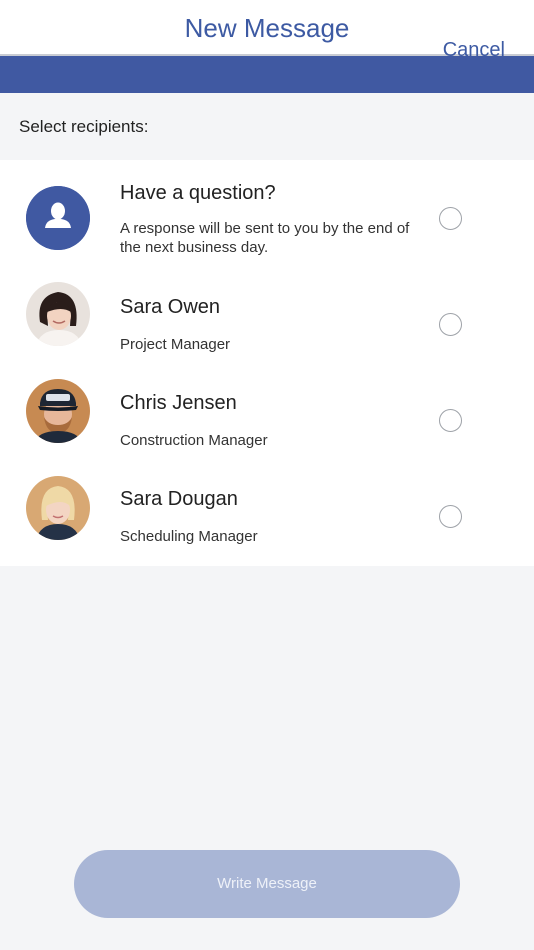 Image resolution: width=534 pixels, height=950 pixels. Describe the element at coordinates (84, 126) in the screenshot. I see `select-recipients-label: Select recipients:` at that location.